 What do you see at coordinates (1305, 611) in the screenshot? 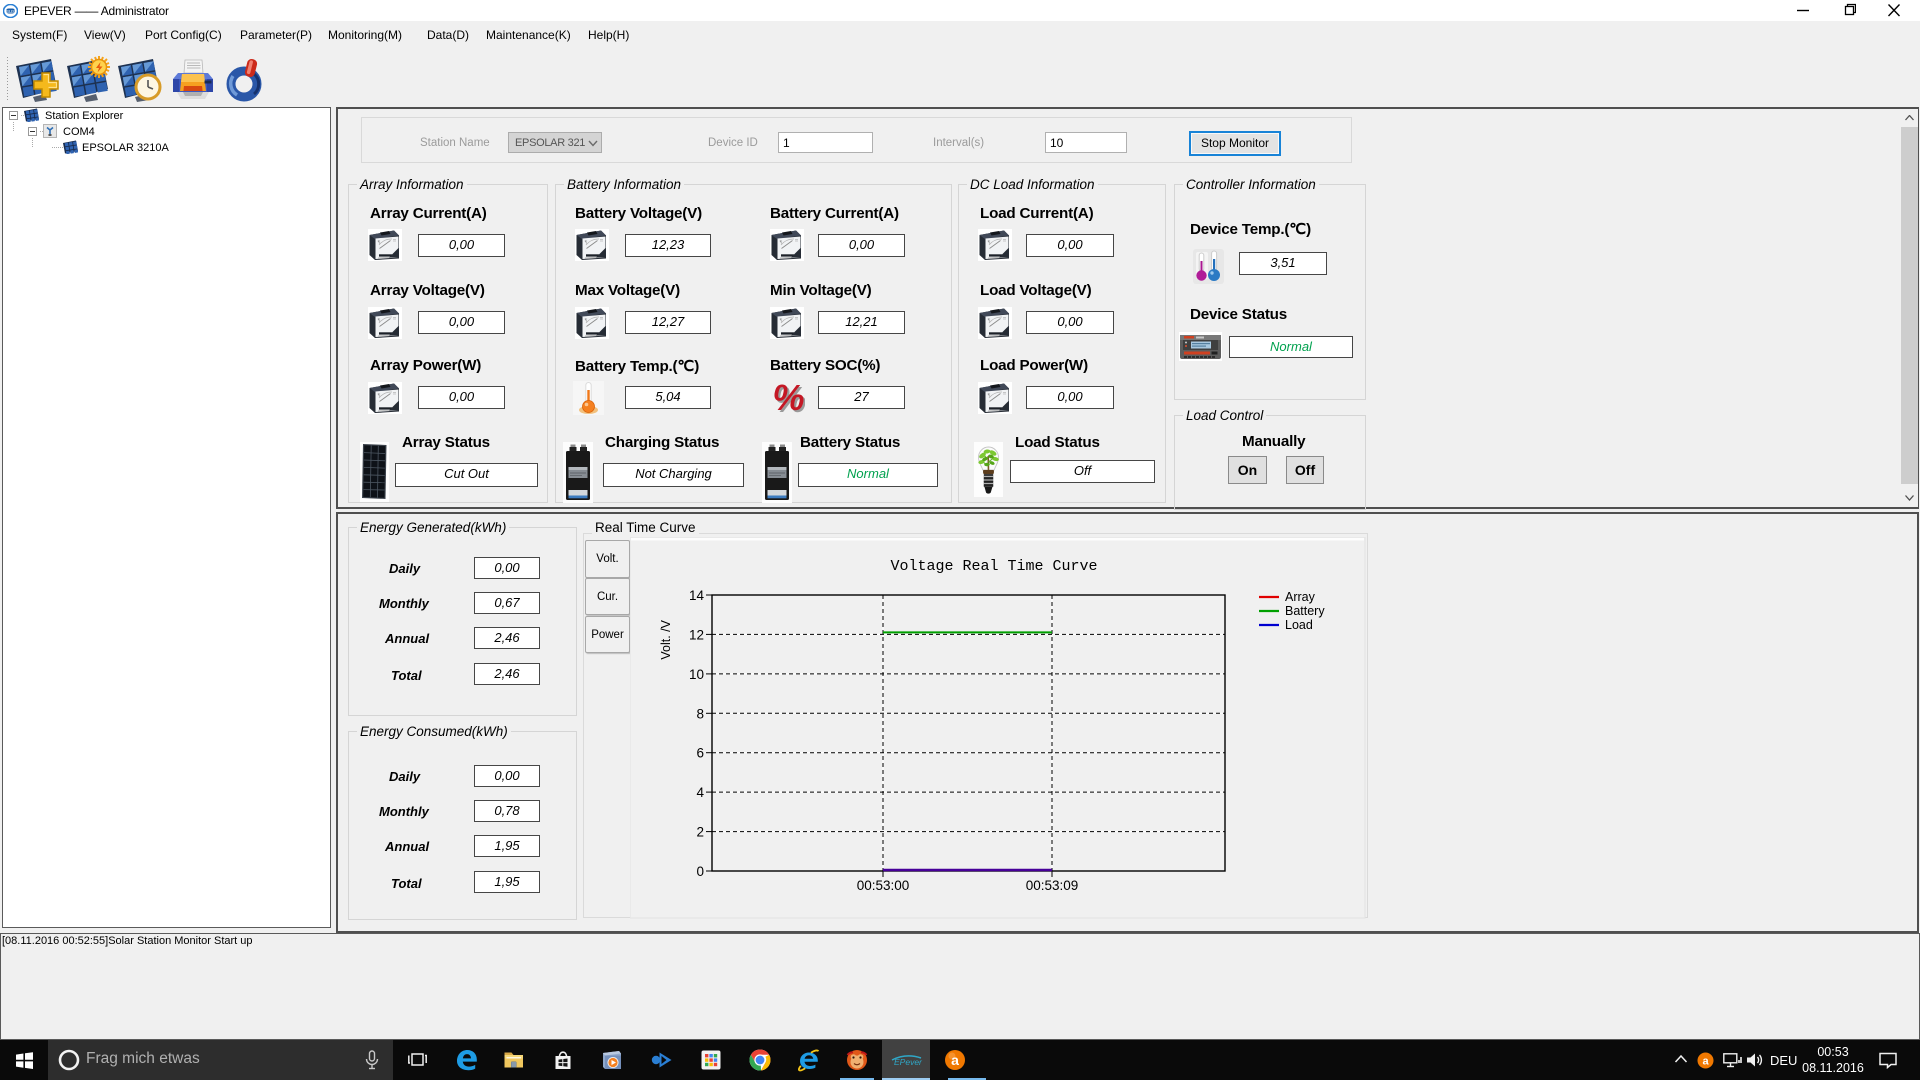
I see `svg-text: Battery` at bounding box center [1305, 611].